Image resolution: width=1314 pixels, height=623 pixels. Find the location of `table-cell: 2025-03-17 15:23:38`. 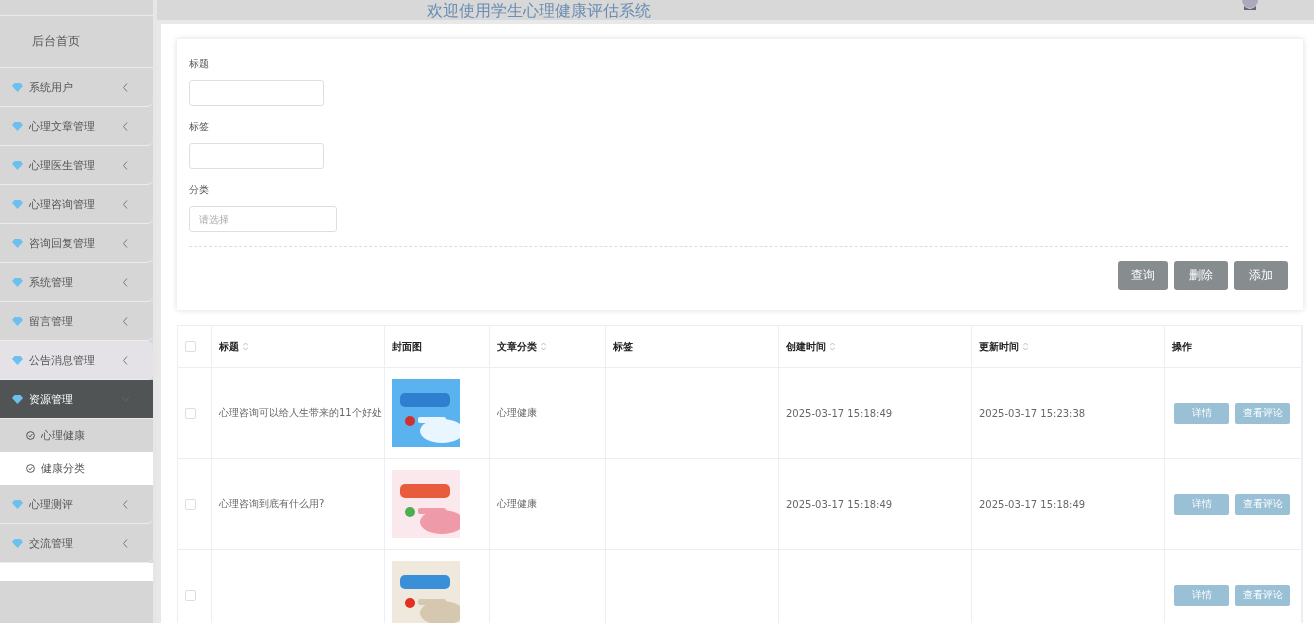

table-cell: 2025-03-17 15:23:38 is located at coordinates (1032, 413).